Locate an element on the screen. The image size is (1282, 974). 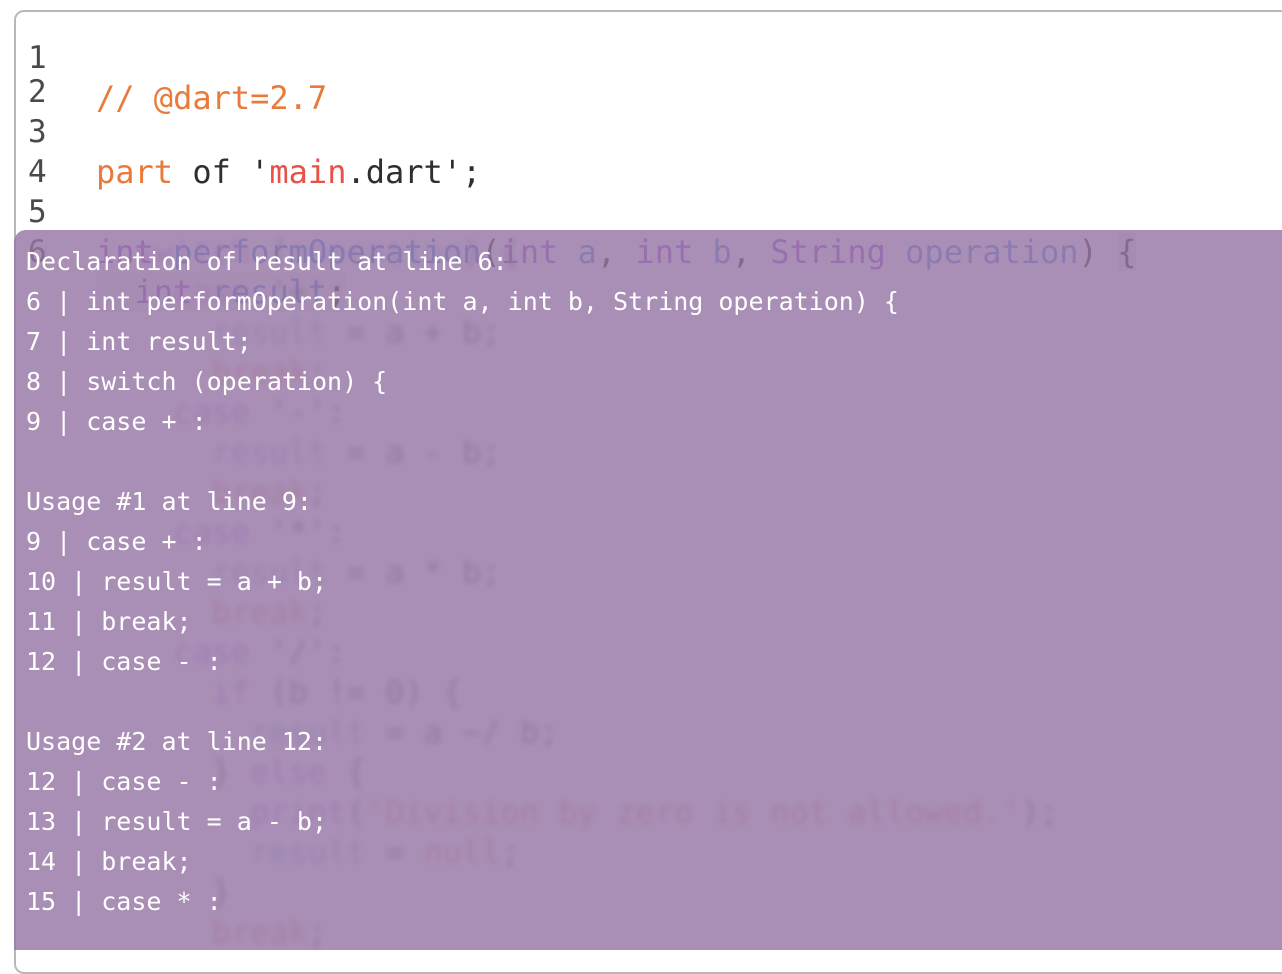
popup-line: 10 | result = a + b; is located at coordinates (177, 581).